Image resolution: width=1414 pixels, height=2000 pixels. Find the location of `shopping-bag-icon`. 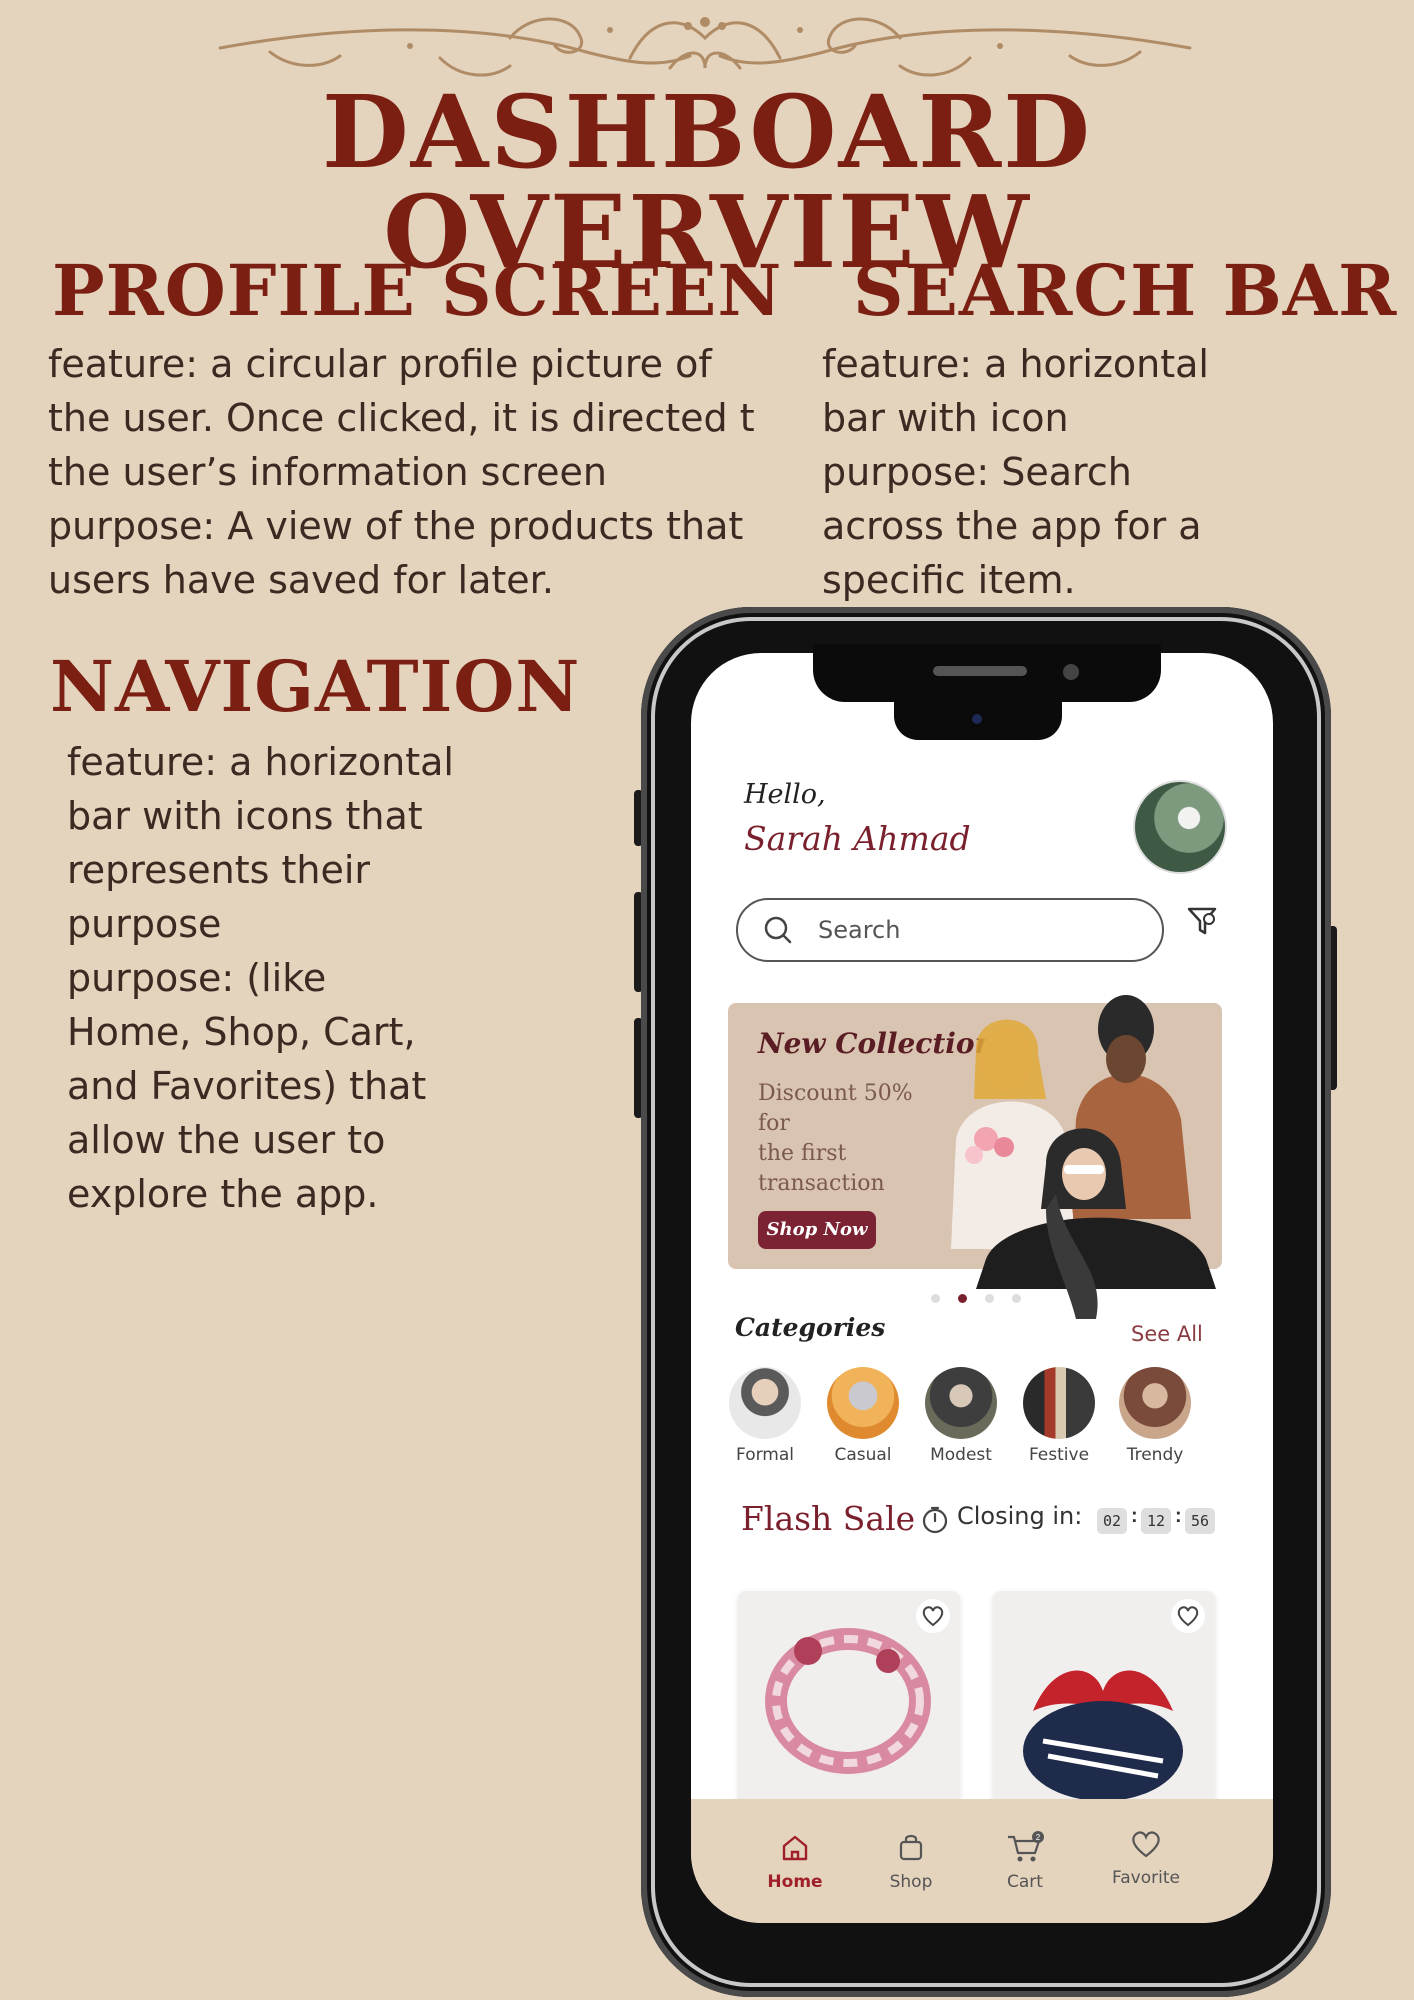

shopping-bag-icon is located at coordinates (911, 1847).